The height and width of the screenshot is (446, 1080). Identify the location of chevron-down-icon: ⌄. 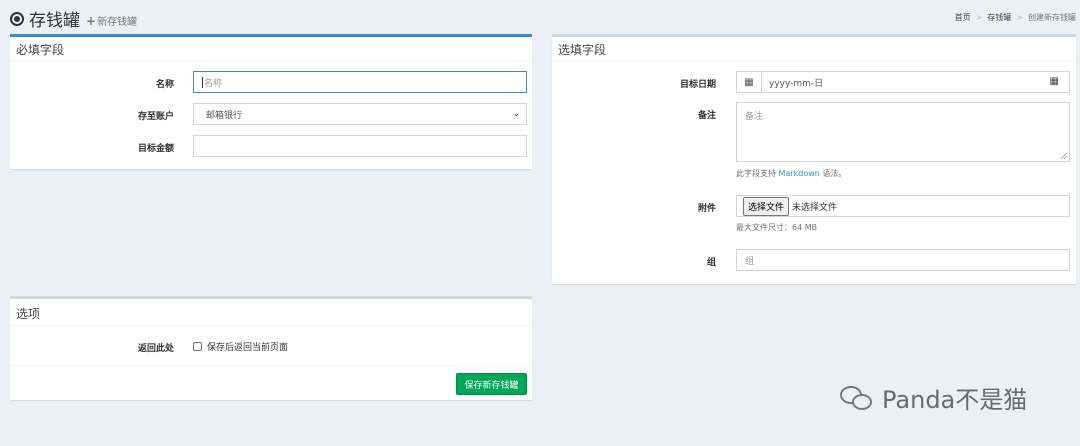
(516, 114).